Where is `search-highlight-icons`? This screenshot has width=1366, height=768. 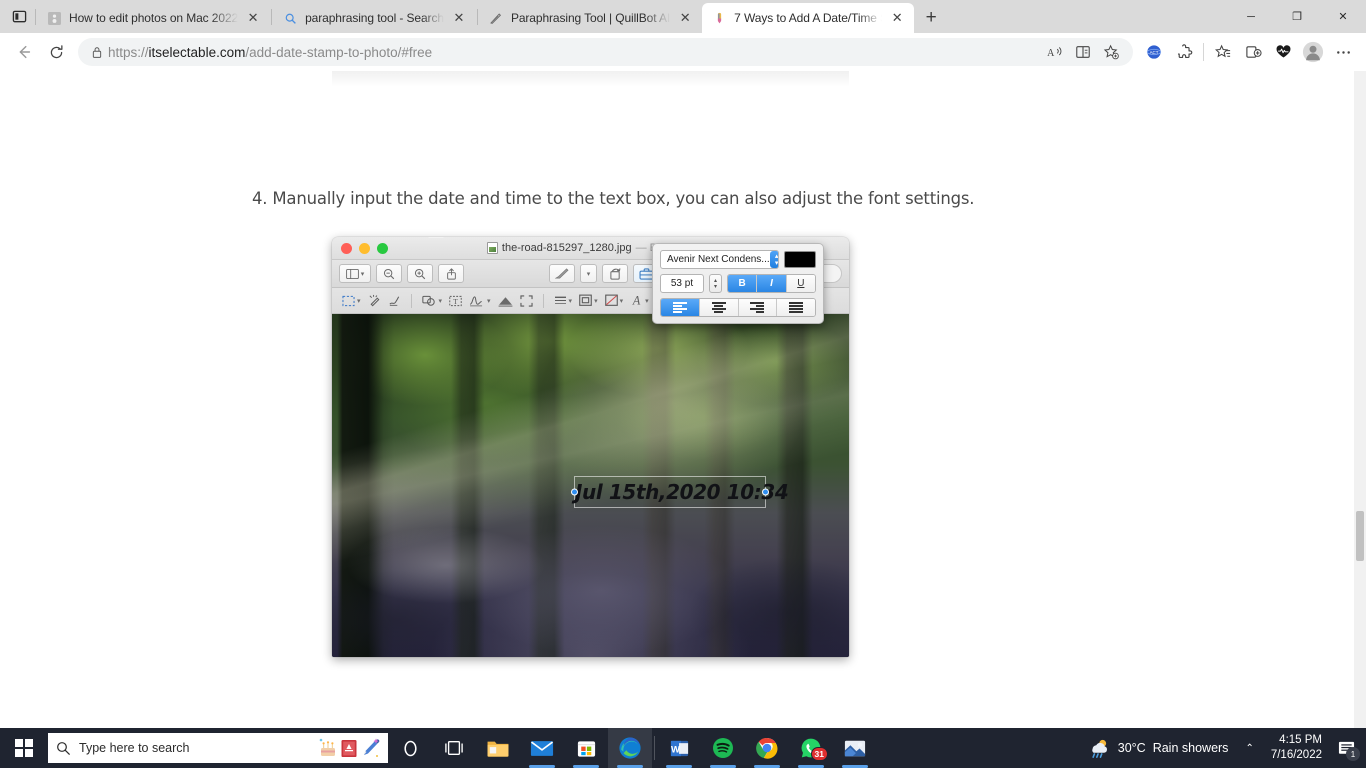
search-highlight-icons is located at coordinates (349, 748).